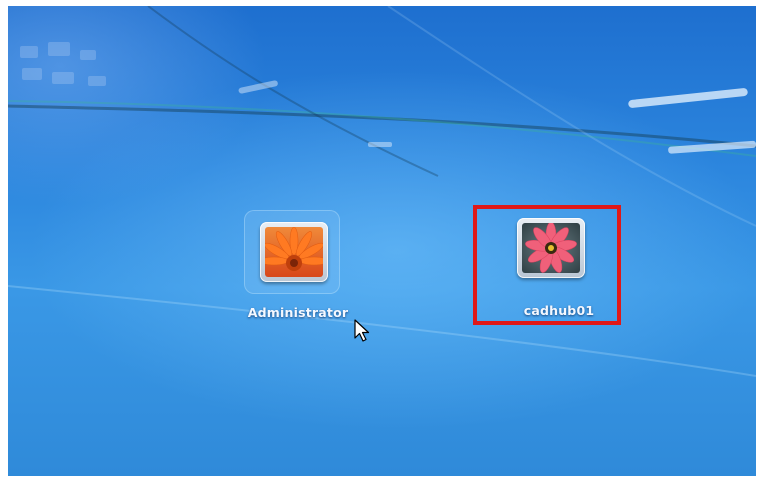 Image resolution: width=762 pixels, height=480 pixels. I want to click on user-picture-administrator, so click(294, 252).